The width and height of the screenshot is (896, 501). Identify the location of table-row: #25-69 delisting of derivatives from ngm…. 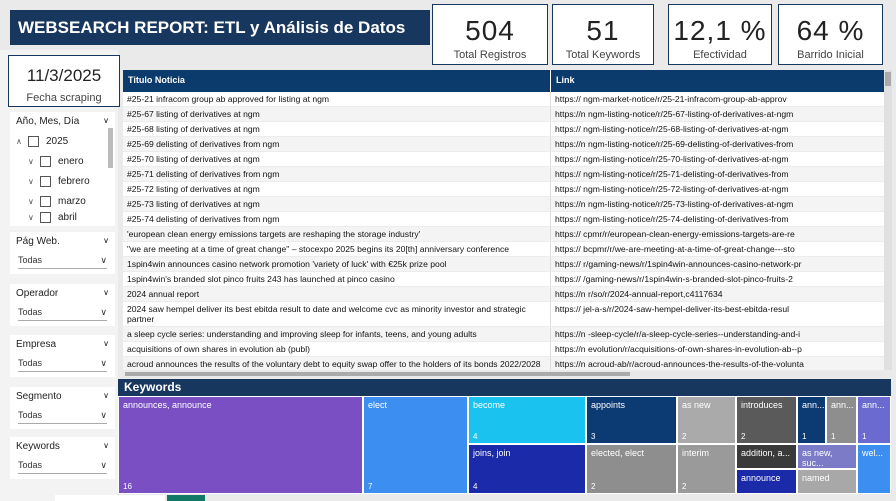
(504, 144).